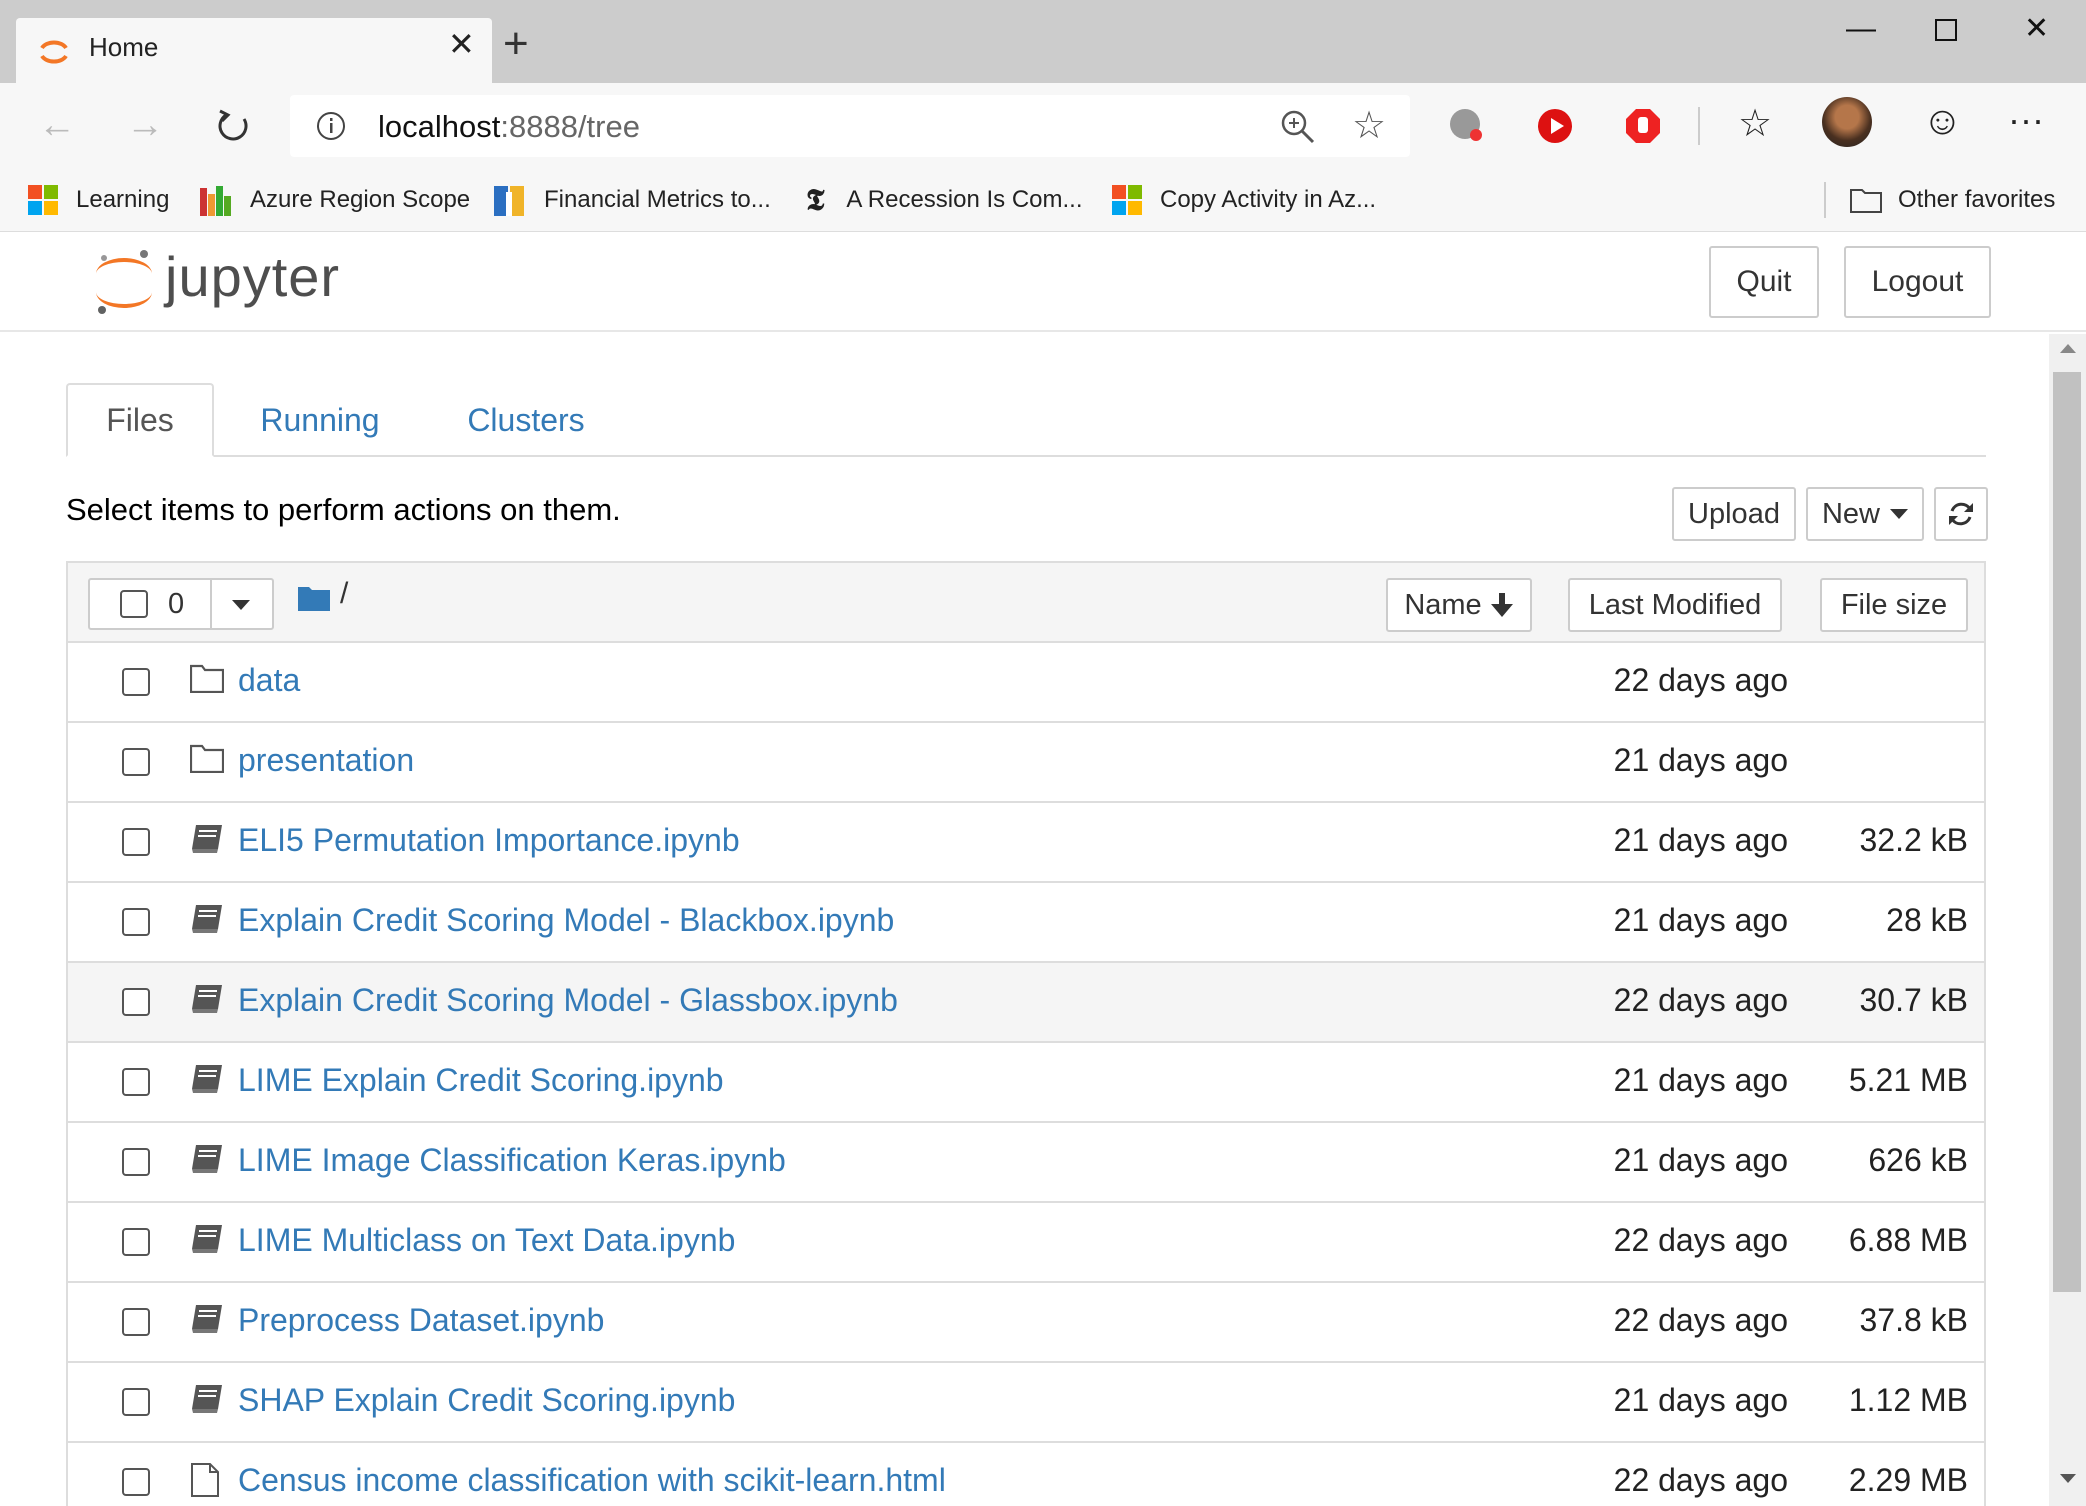  I want to click on favorite-star-icon: ☆, so click(1369, 125).